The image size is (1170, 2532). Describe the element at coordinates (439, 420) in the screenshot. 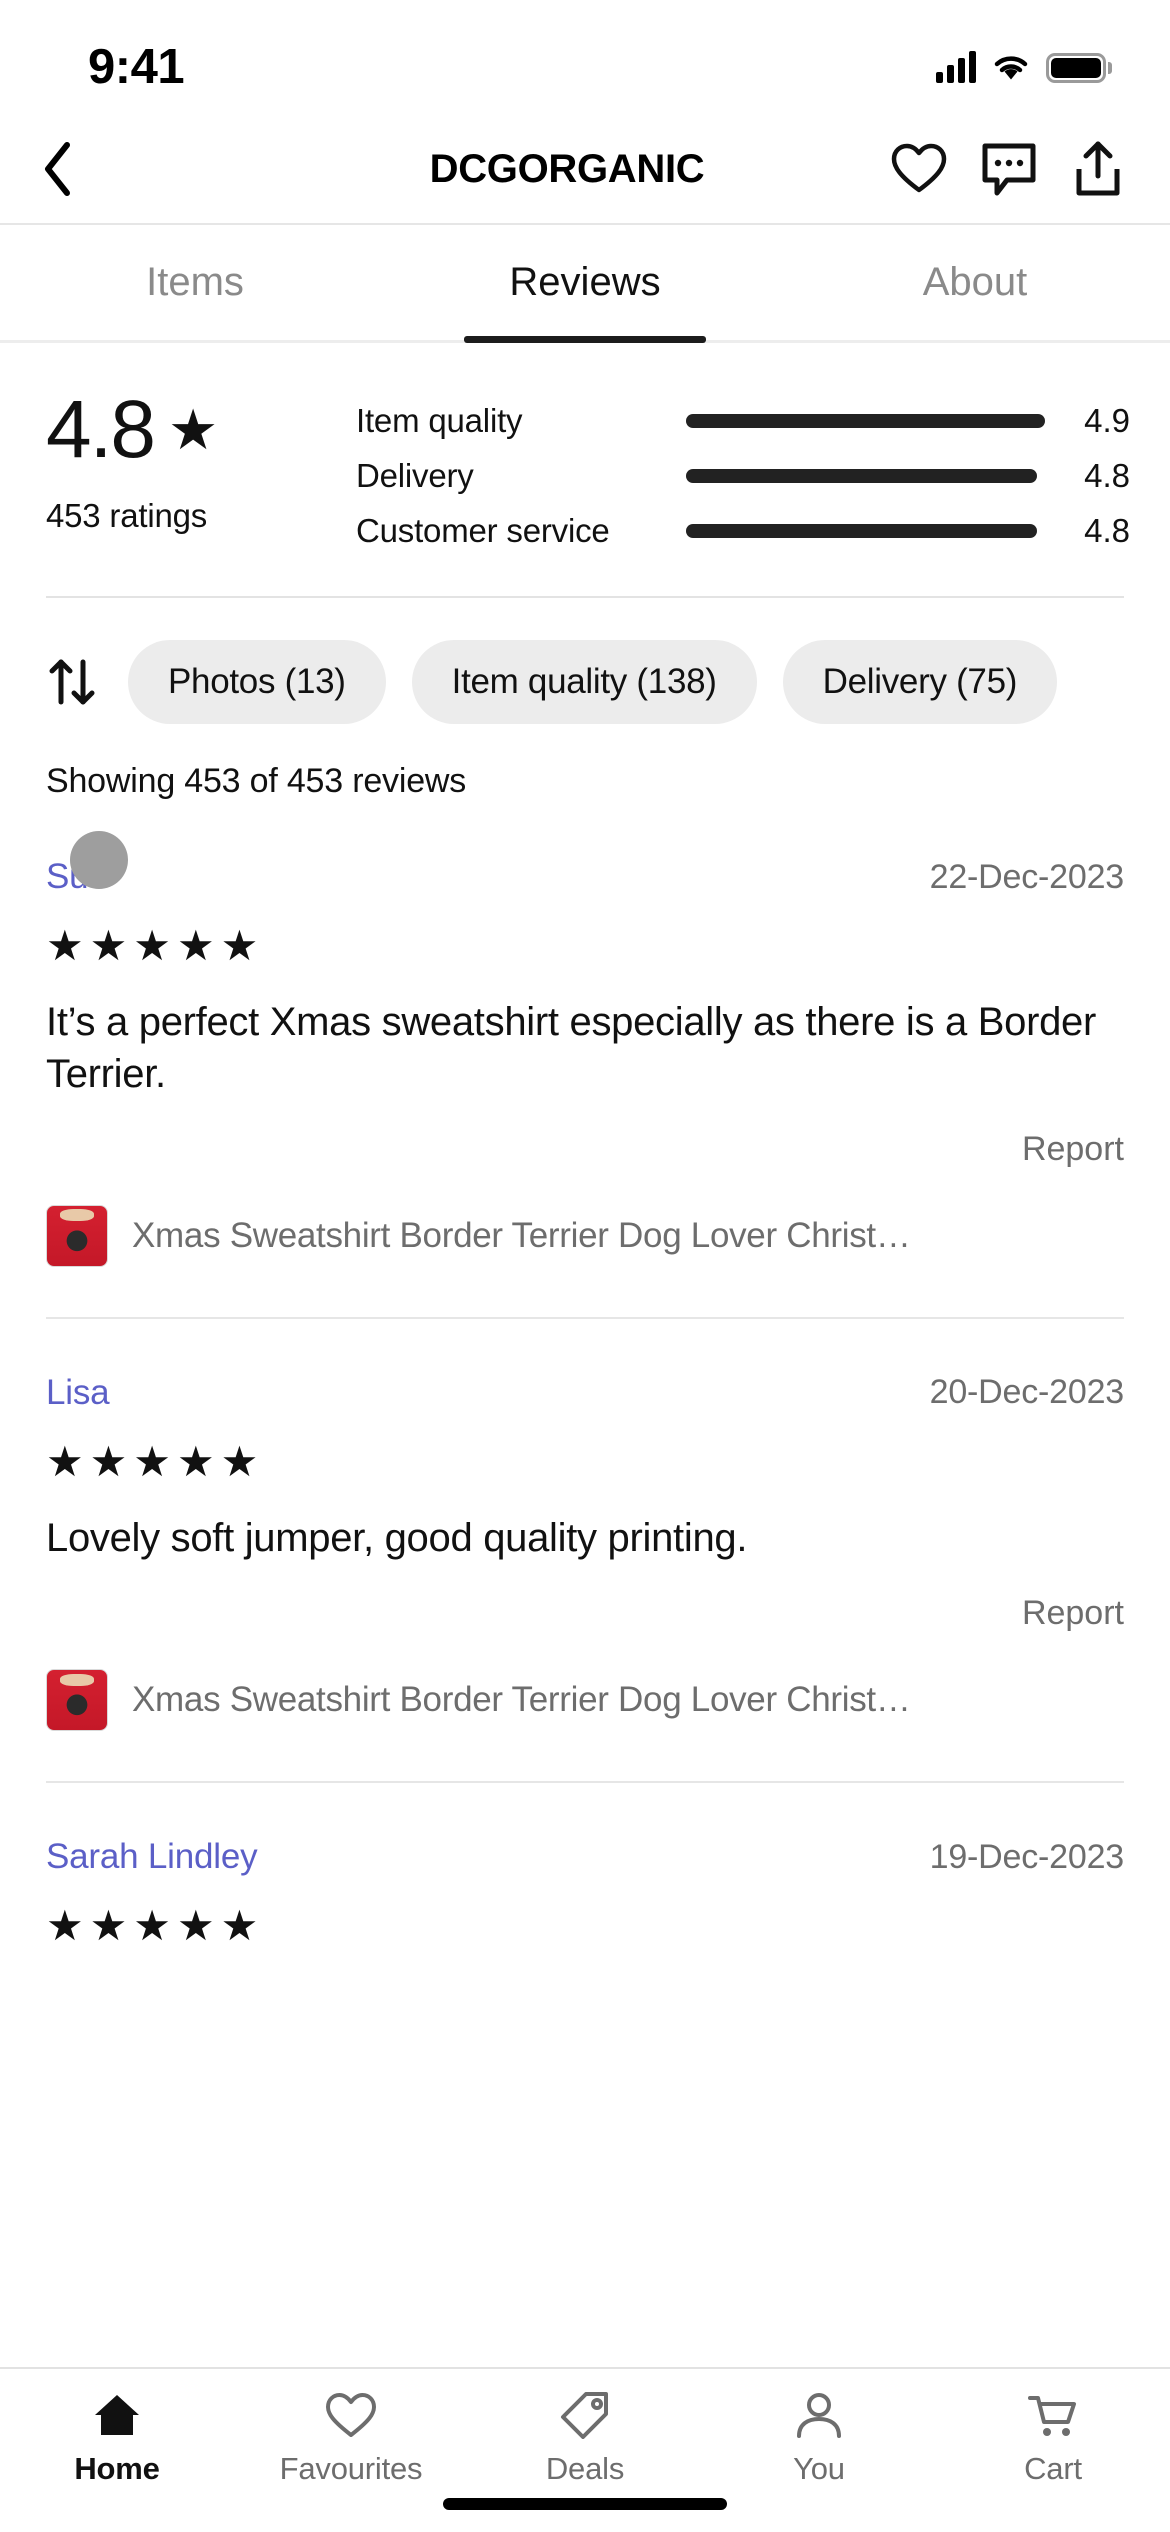

I see `rating-label: Item quality` at that location.